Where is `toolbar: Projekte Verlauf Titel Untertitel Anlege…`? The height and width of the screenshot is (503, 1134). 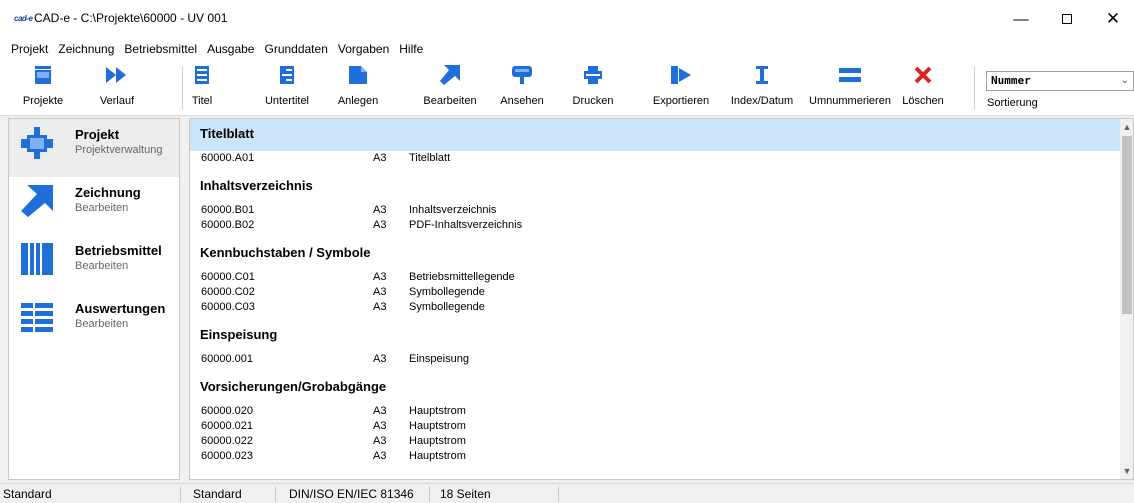
toolbar: Projekte Verlauf Titel Untertitel Anlege… is located at coordinates (567, 88).